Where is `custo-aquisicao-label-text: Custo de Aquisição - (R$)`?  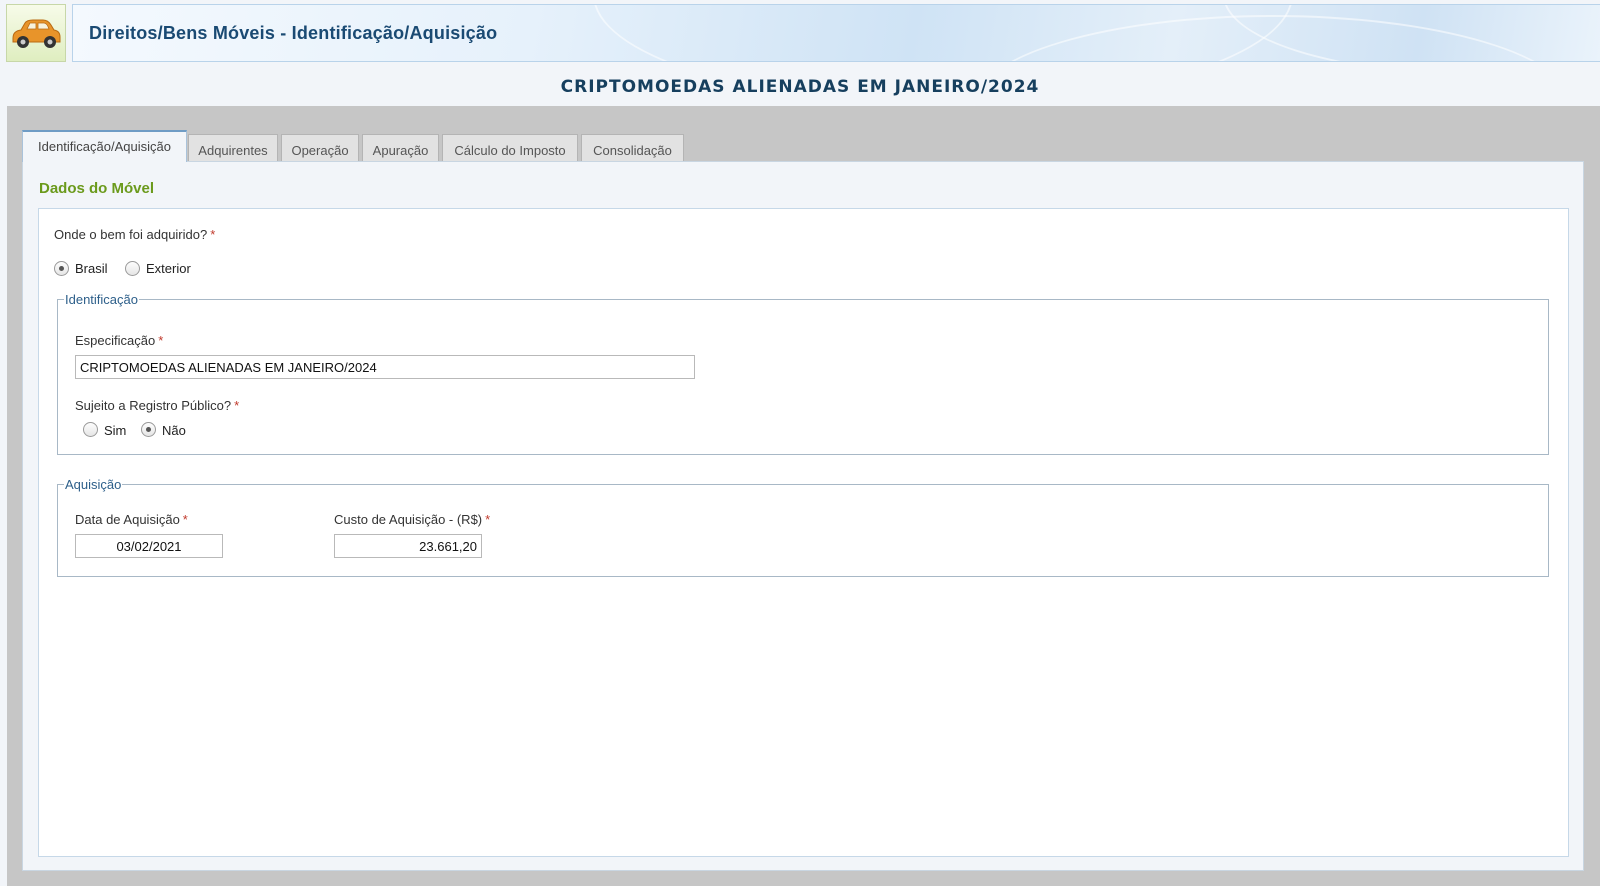
custo-aquisicao-label-text: Custo de Aquisição - (R$) is located at coordinates (408, 519).